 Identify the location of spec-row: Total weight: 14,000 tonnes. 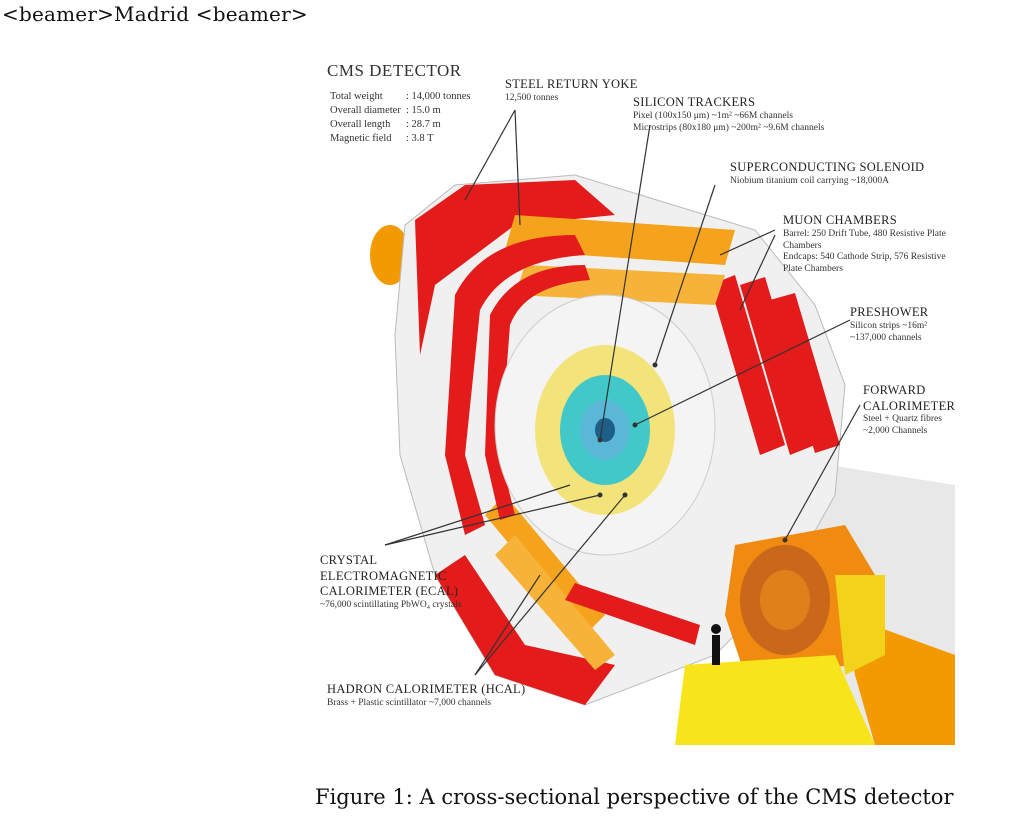
(400, 96).